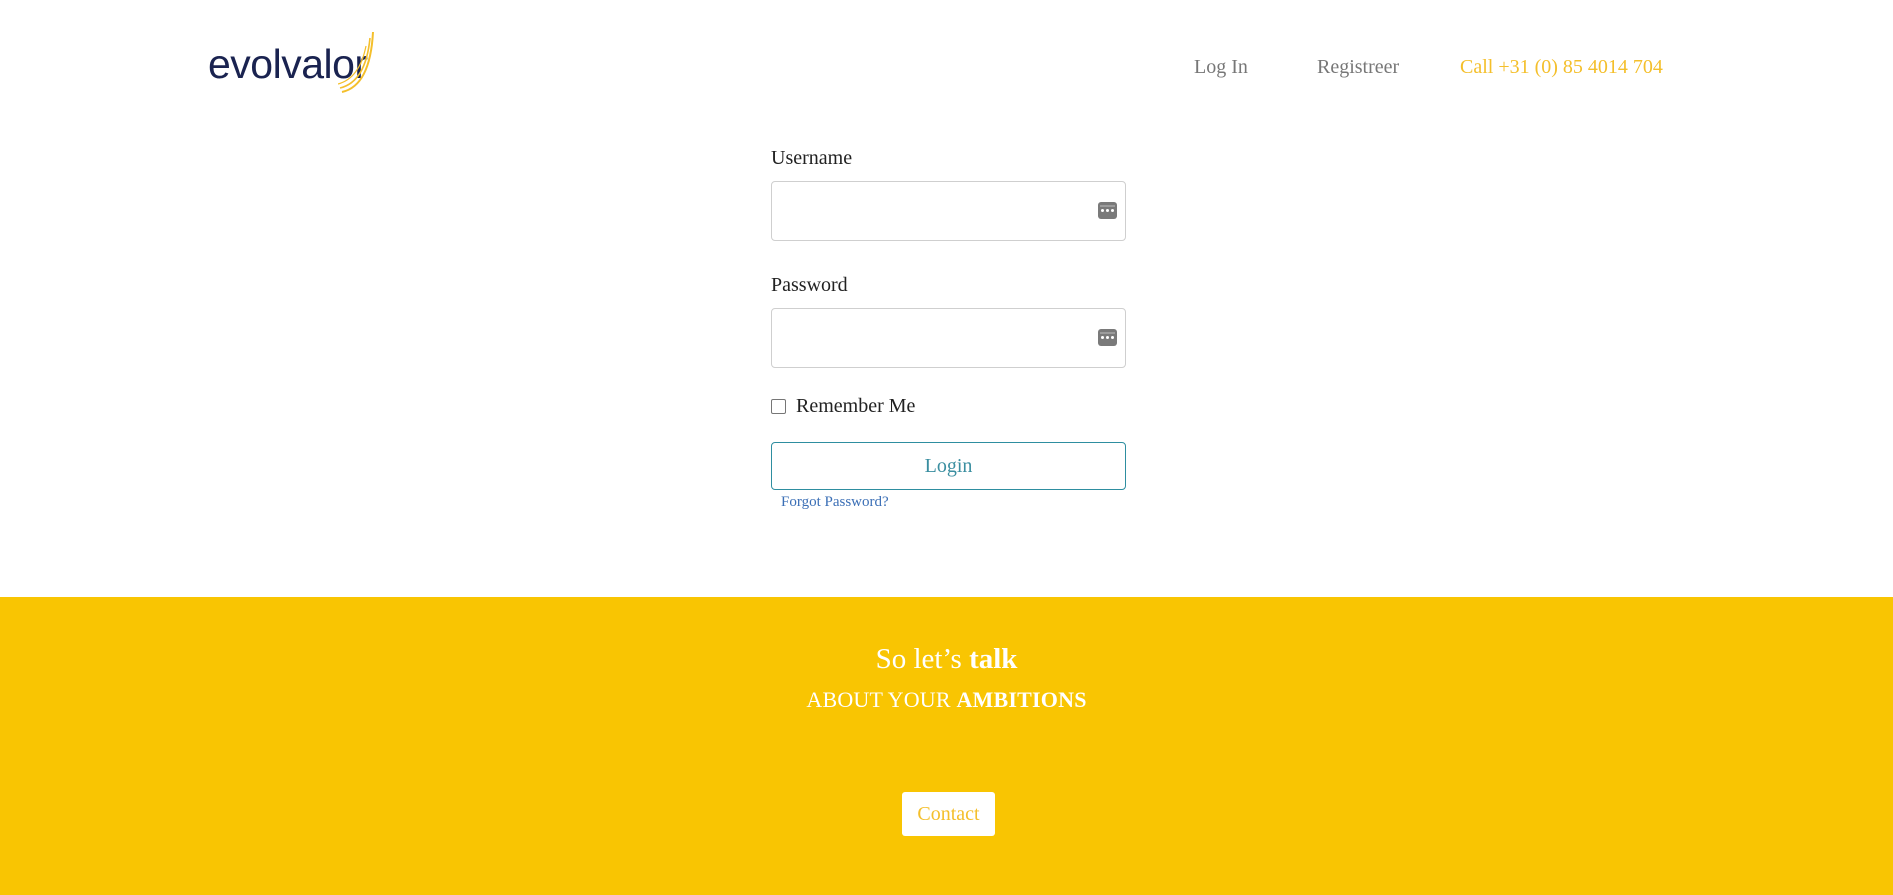 The height and width of the screenshot is (895, 1893). Describe the element at coordinates (953, 502) in the screenshot. I see `forgot-password-link: Forgot Password?` at that location.